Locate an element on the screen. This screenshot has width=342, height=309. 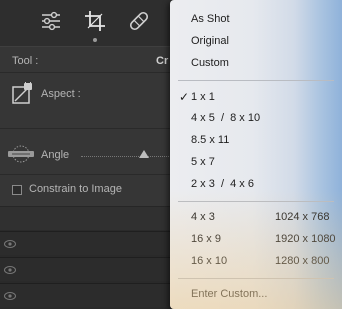
aspect-lock-icon is located at coordinates (22, 92).